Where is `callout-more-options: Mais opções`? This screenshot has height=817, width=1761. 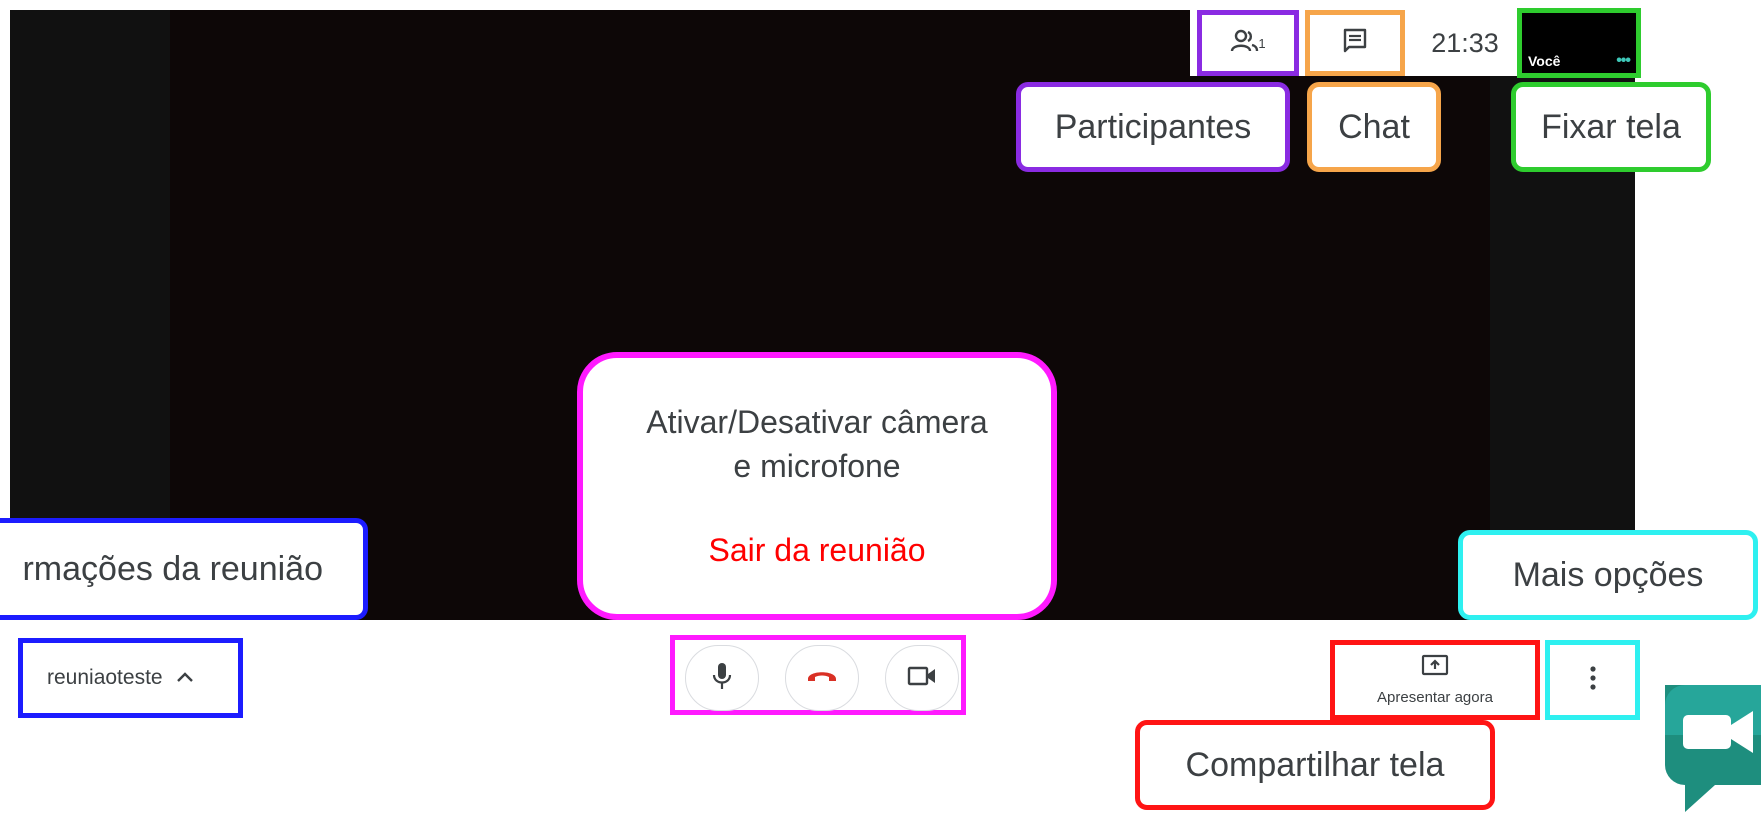 callout-more-options: Mais opções is located at coordinates (1608, 575).